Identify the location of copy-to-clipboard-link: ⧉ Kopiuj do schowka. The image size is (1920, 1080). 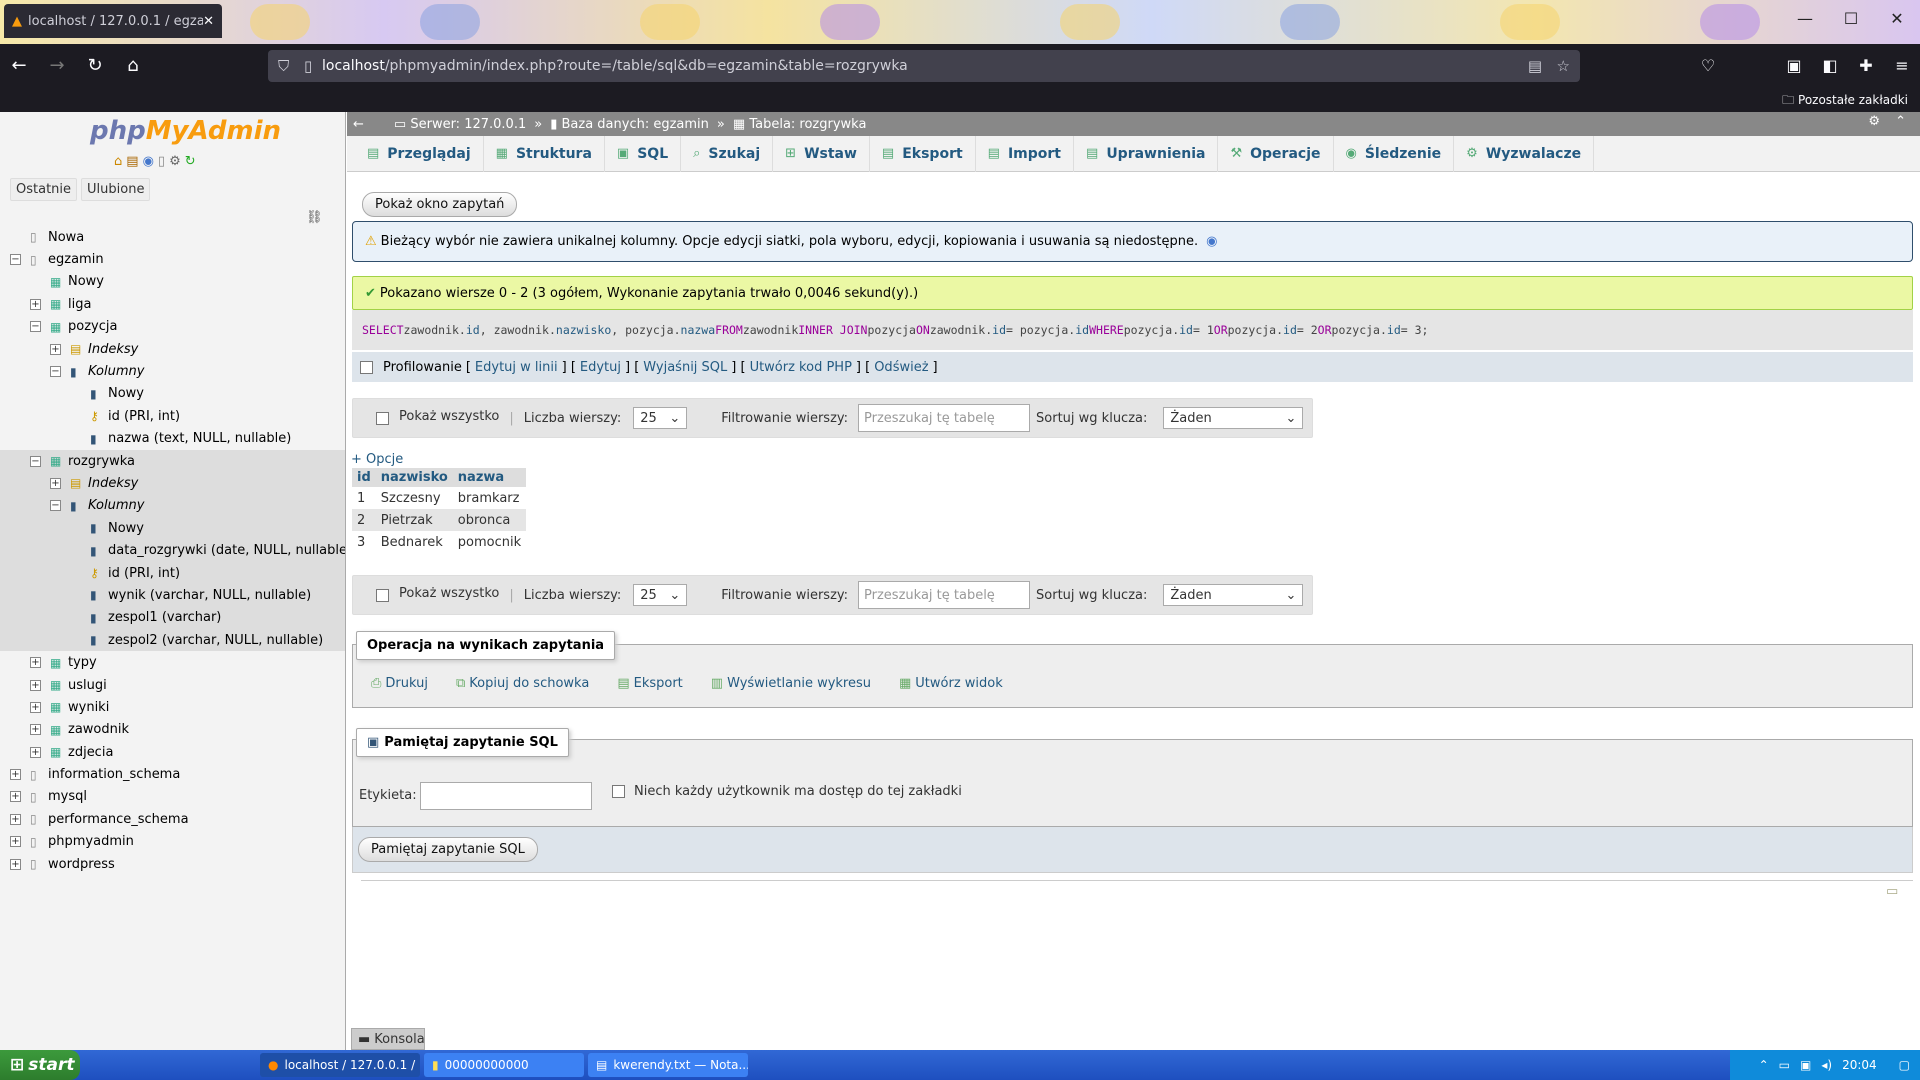
(522, 683).